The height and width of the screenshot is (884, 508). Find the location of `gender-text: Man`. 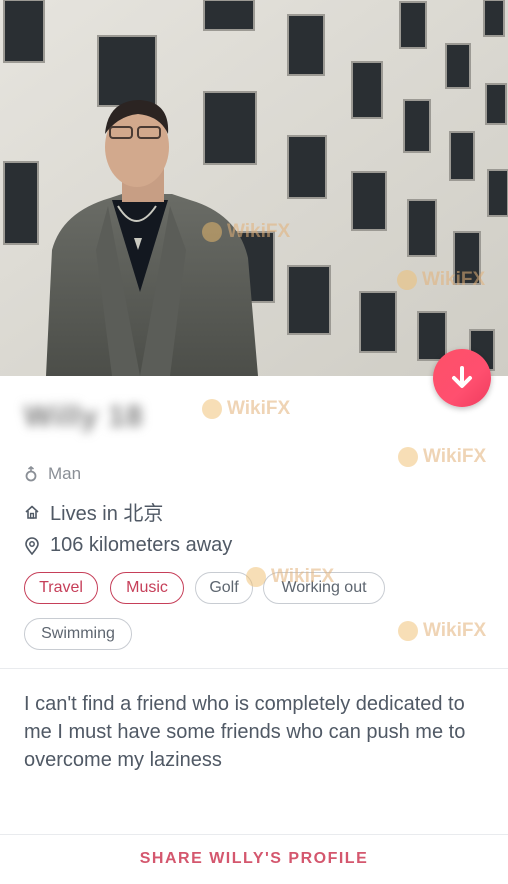

gender-text: Man is located at coordinates (65, 473).